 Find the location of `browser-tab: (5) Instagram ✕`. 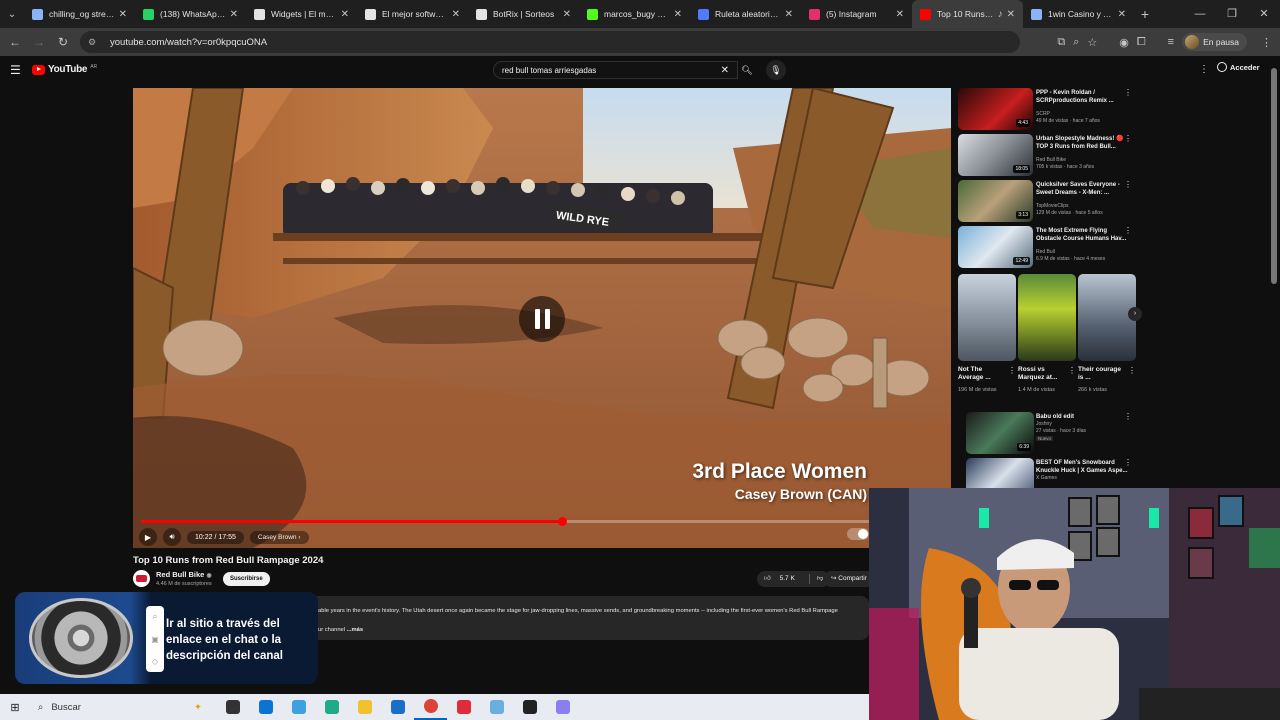

browser-tab: (5) Instagram ✕ is located at coordinates (856, 14).